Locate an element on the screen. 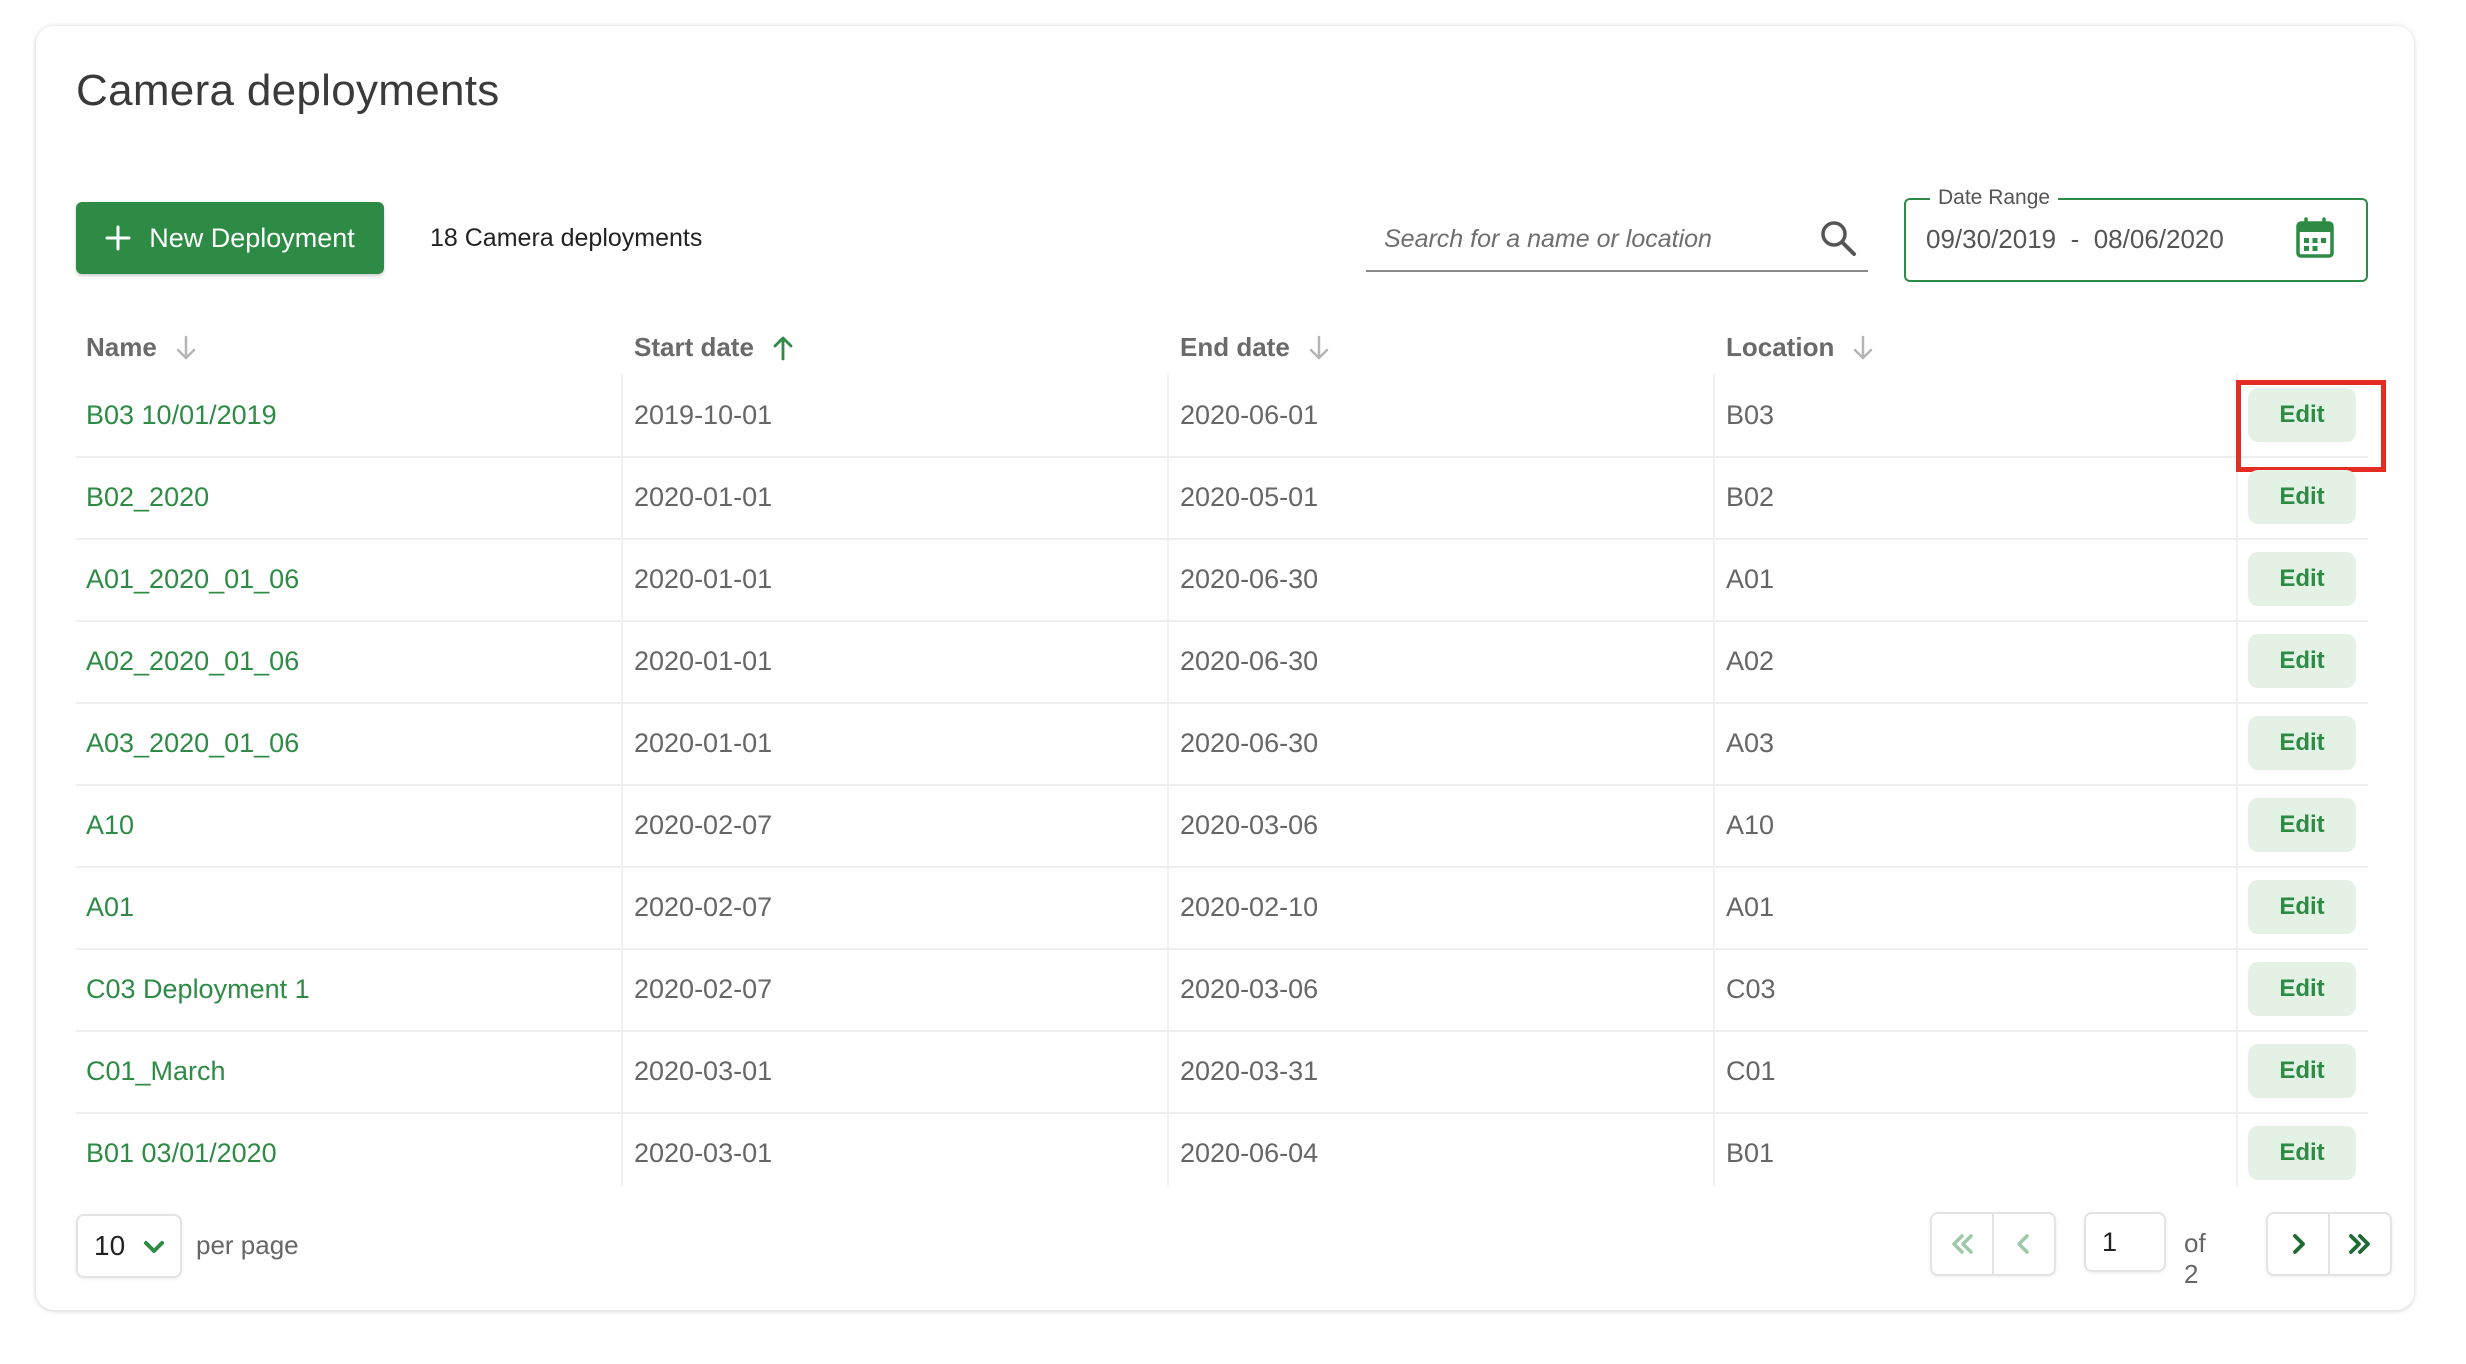 This screenshot has height=1364, width=2466. date-range-values: 09/30/2019 - 08/06/2020 is located at coordinates (2075, 239).